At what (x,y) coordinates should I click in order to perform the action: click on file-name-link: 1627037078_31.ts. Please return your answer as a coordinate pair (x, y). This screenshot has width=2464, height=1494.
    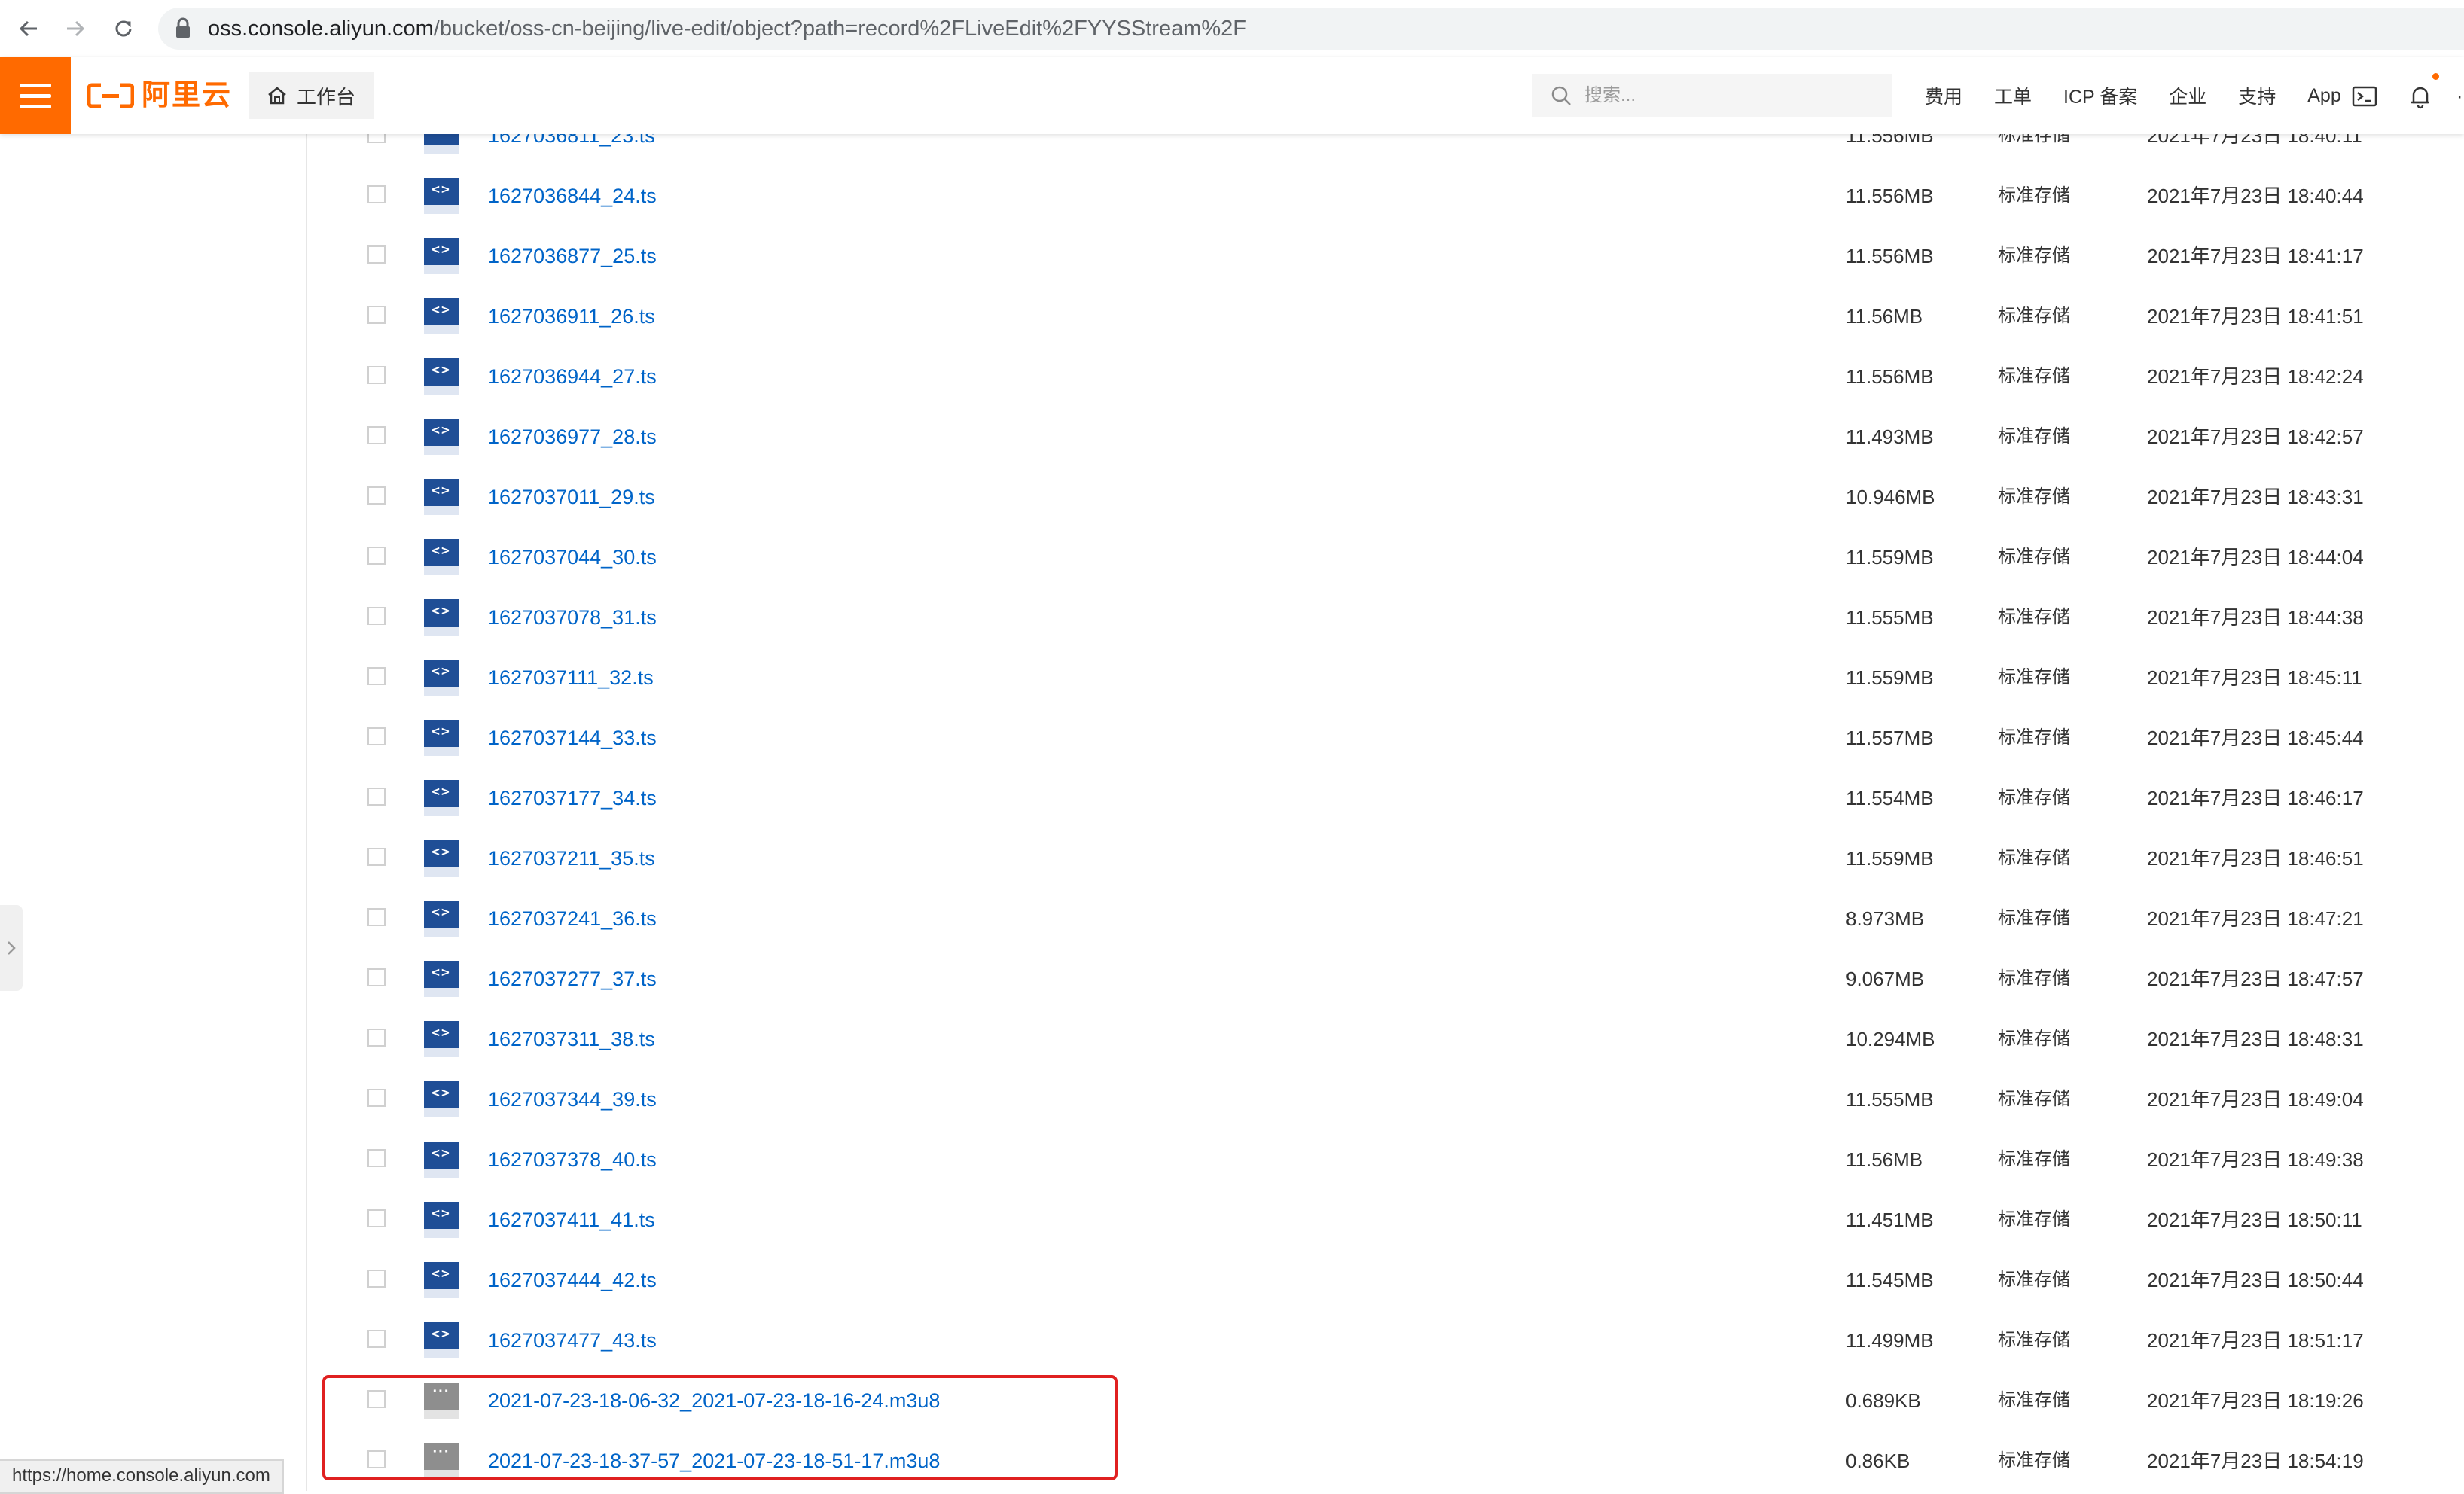
    Looking at the image, I should click on (572, 618).